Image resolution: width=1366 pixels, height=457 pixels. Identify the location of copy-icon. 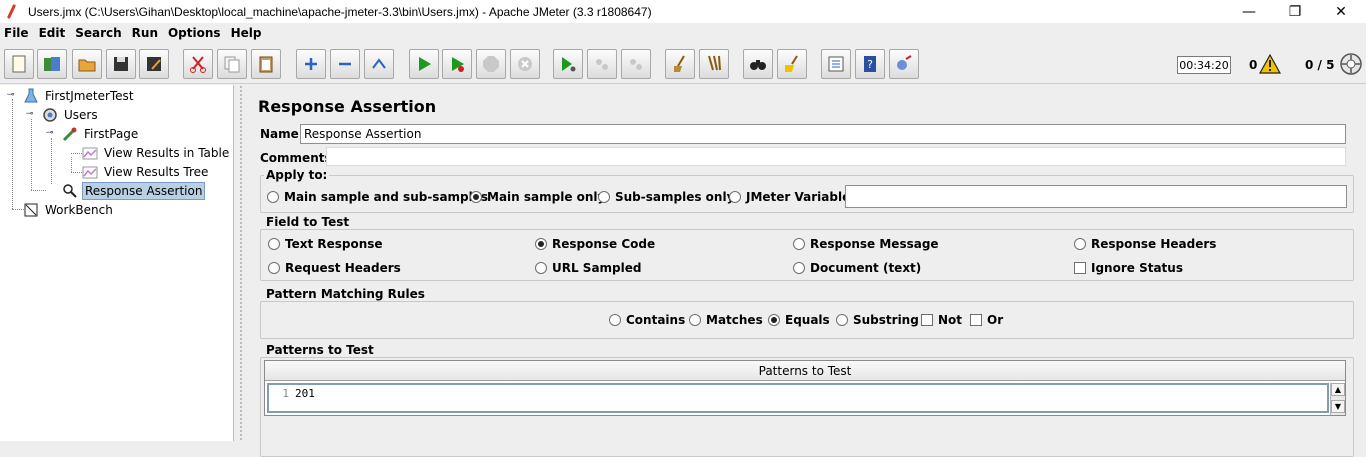
(232, 64).